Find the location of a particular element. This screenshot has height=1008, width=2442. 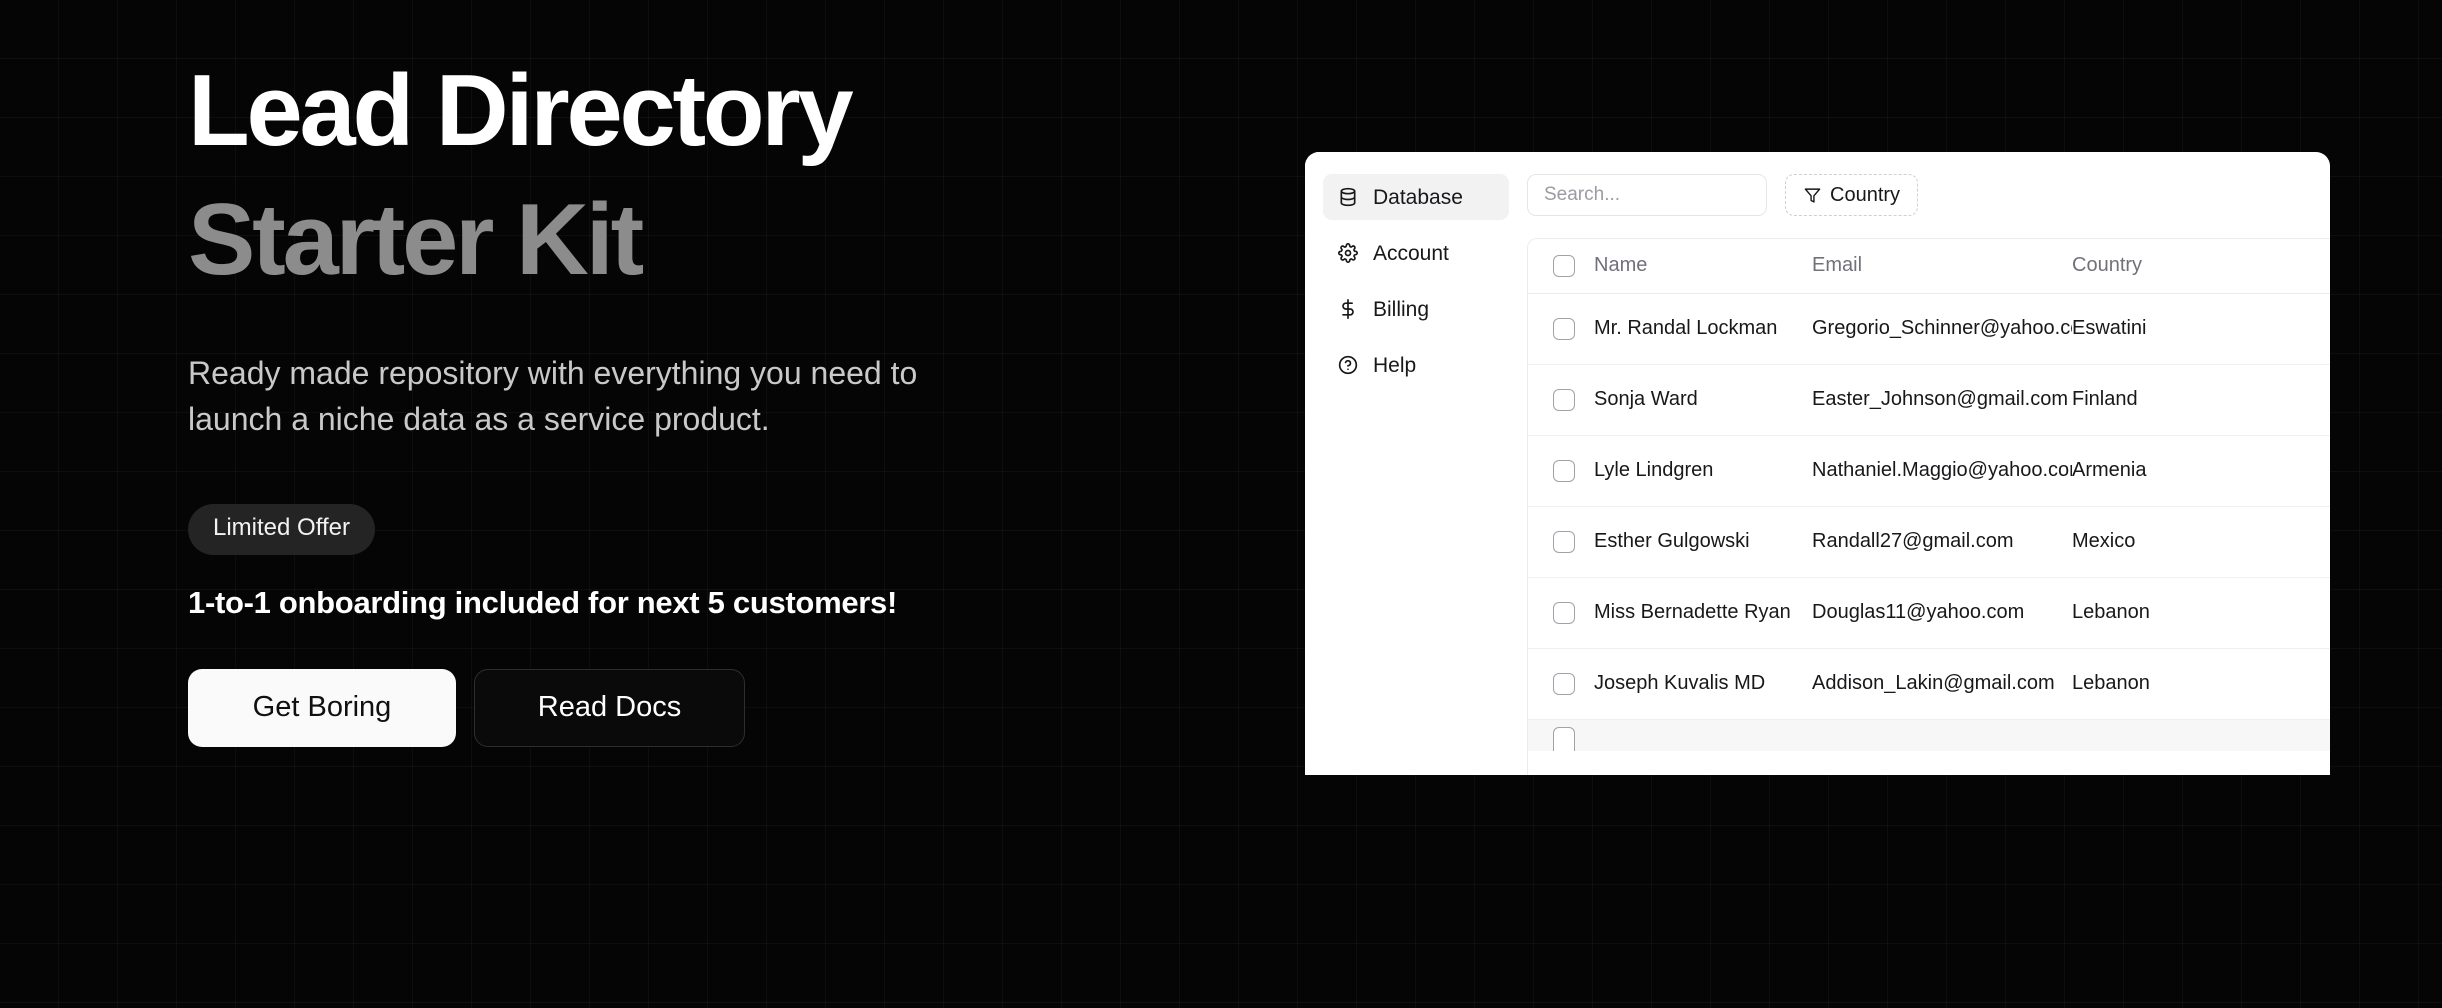

sidebar-item-billing: Billing is located at coordinates (1416, 309).